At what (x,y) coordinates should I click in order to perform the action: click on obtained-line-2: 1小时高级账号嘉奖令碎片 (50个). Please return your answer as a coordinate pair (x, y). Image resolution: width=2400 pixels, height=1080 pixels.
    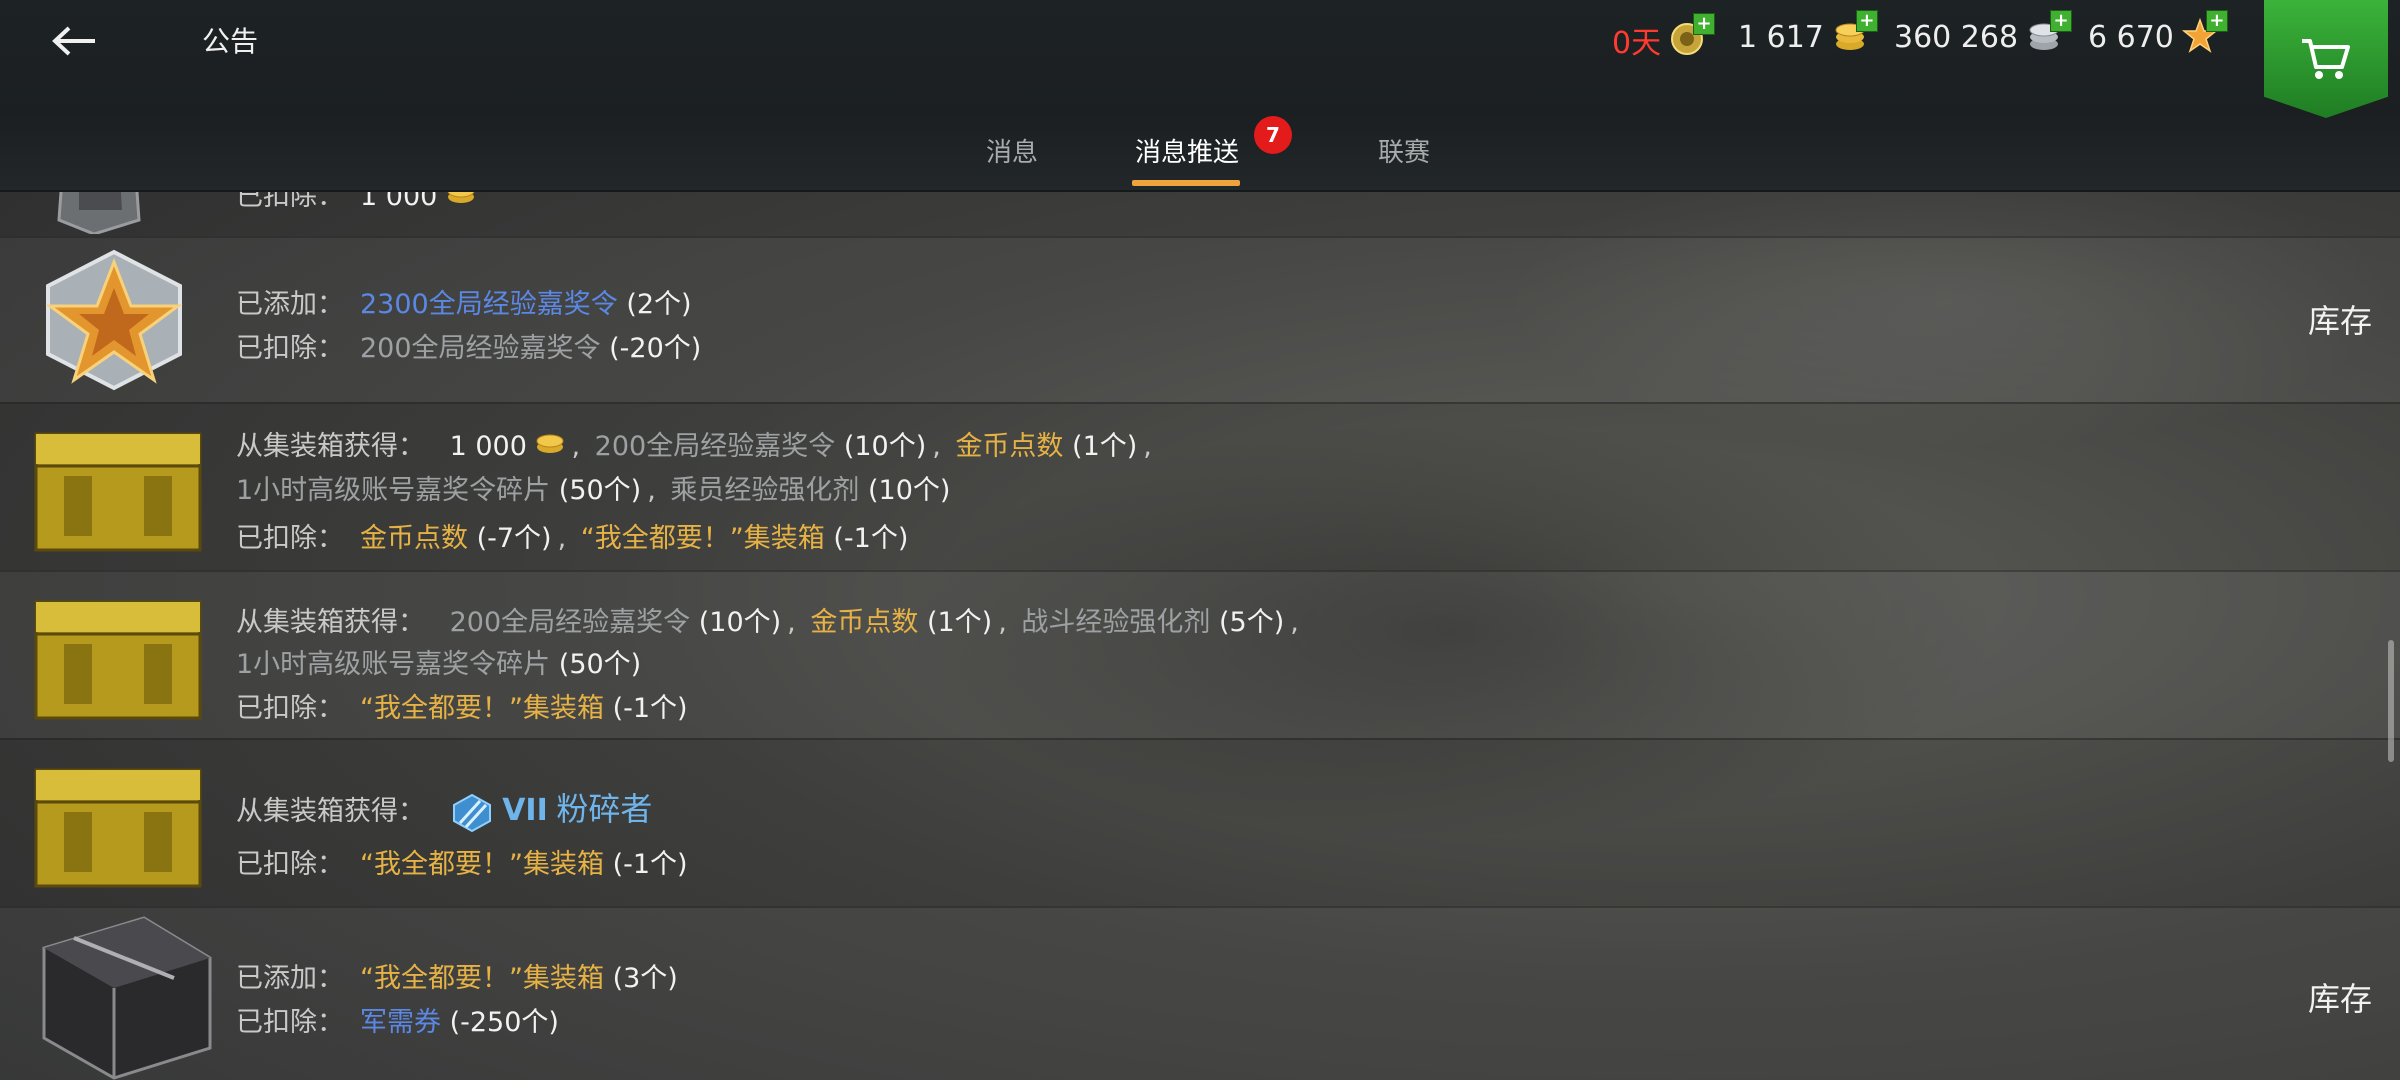
    Looking at the image, I should click on (438, 661).